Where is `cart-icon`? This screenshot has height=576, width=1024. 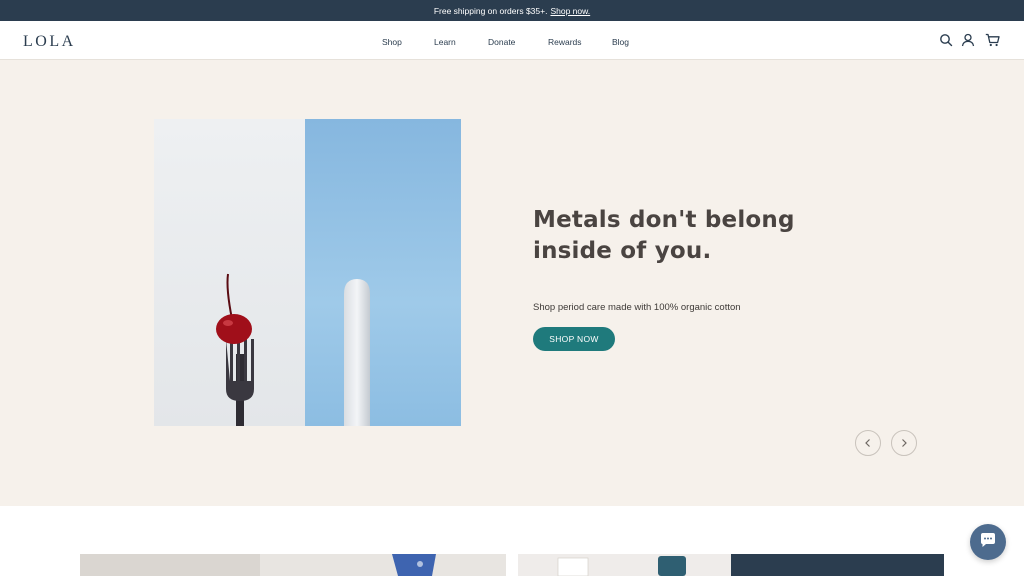
cart-icon is located at coordinates (992, 40).